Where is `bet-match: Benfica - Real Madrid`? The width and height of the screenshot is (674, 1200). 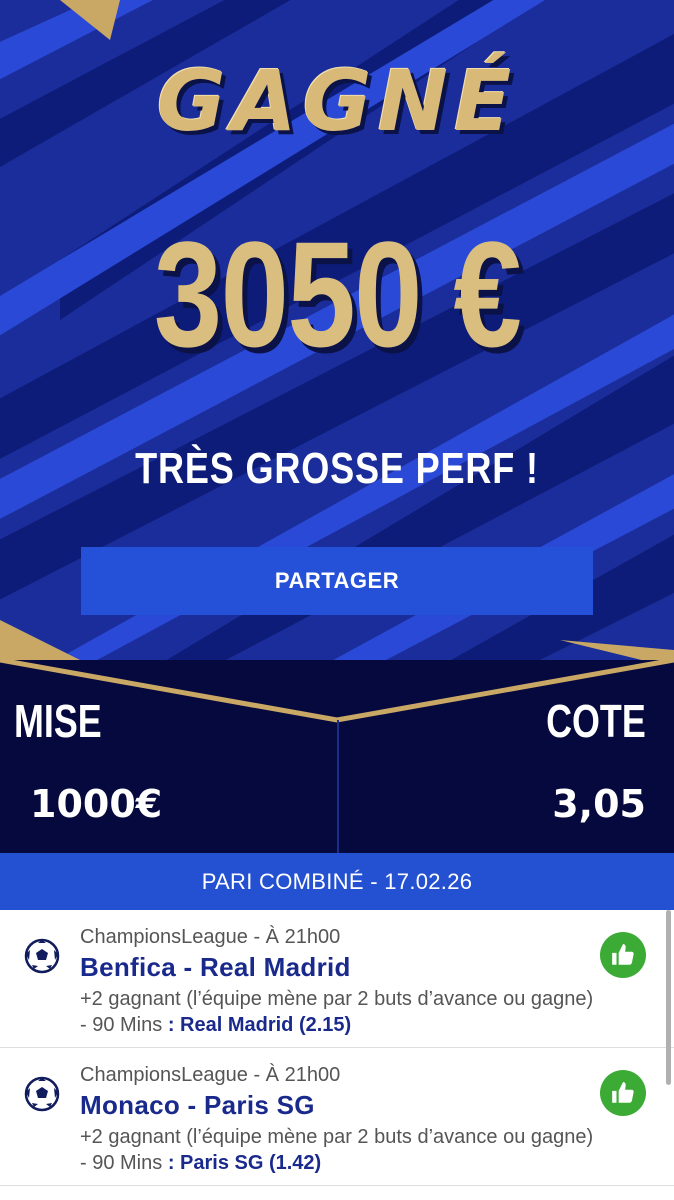 bet-match: Benfica - Real Madrid is located at coordinates (215, 967).